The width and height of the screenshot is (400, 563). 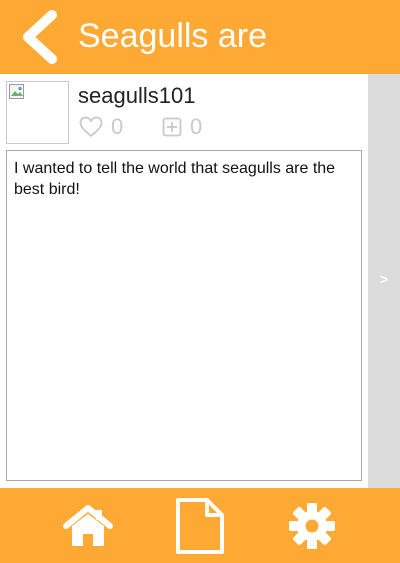 I want to click on home-button, so click(x=88, y=525).